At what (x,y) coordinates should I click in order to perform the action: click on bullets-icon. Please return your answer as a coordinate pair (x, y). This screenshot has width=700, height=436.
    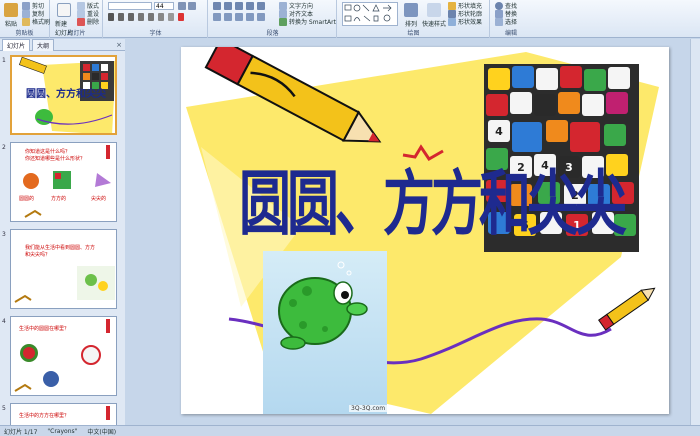
    Looking at the image, I should click on (217, 6).